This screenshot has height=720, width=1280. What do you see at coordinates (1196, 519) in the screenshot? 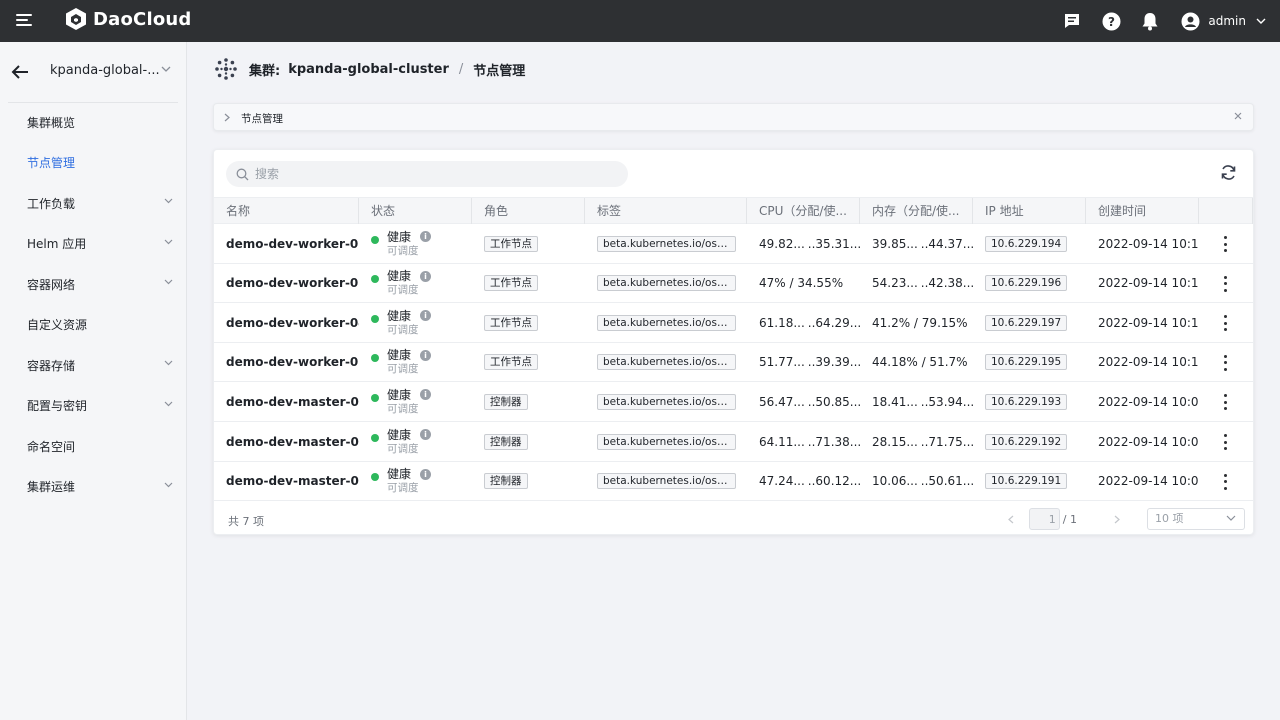
I see `page-size-select: 10 项` at bounding box center [1196, 519].